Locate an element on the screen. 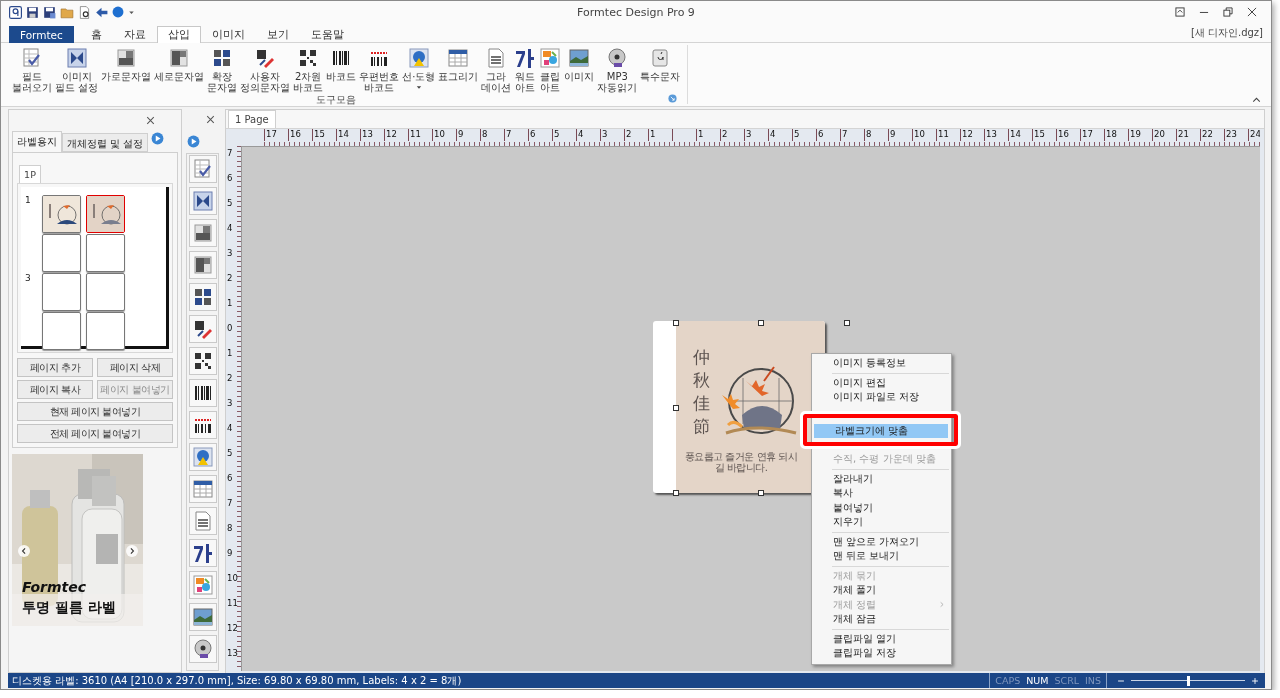 Image resolution: width=1280 pixels, height=698 pixels. menu-item: 잘라내기 is located at coordinates (881, 478).